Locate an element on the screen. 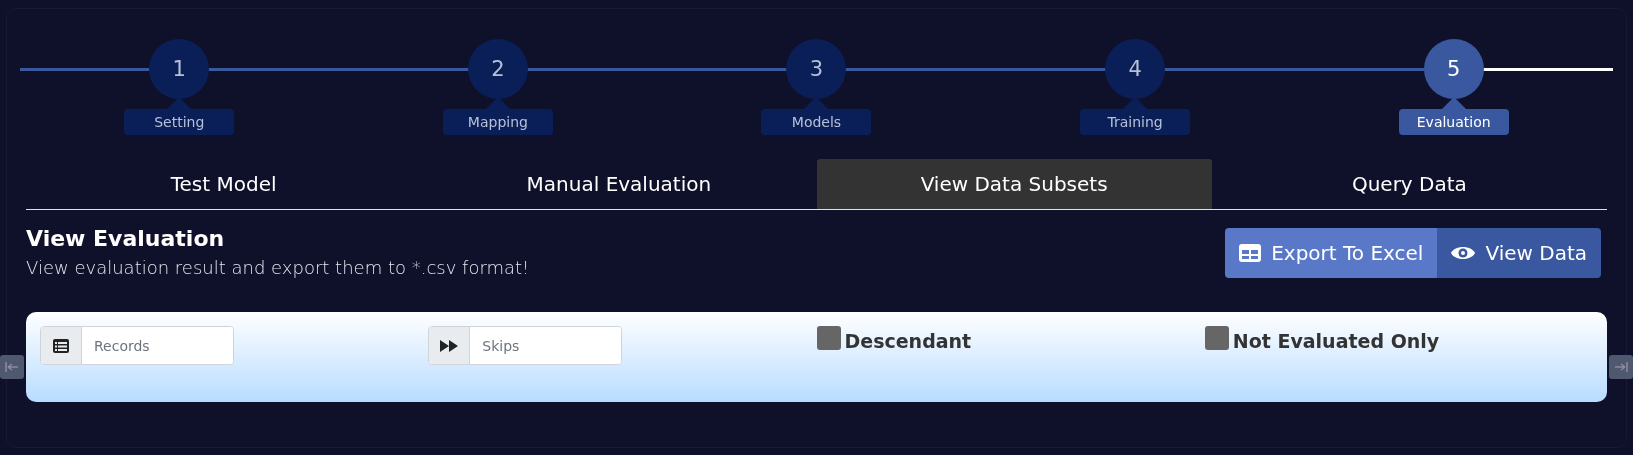 Image resolution: width=1633 pixels, height=455 pixels. step-label: Mapping is located at coordinates (497, 122).